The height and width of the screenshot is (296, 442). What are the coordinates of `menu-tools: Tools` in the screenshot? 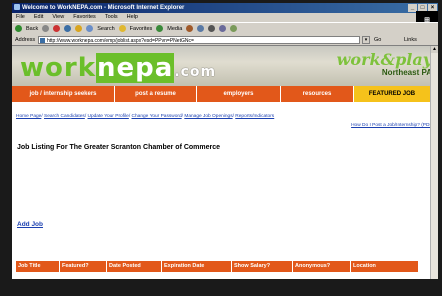 It's located at (111, 17).